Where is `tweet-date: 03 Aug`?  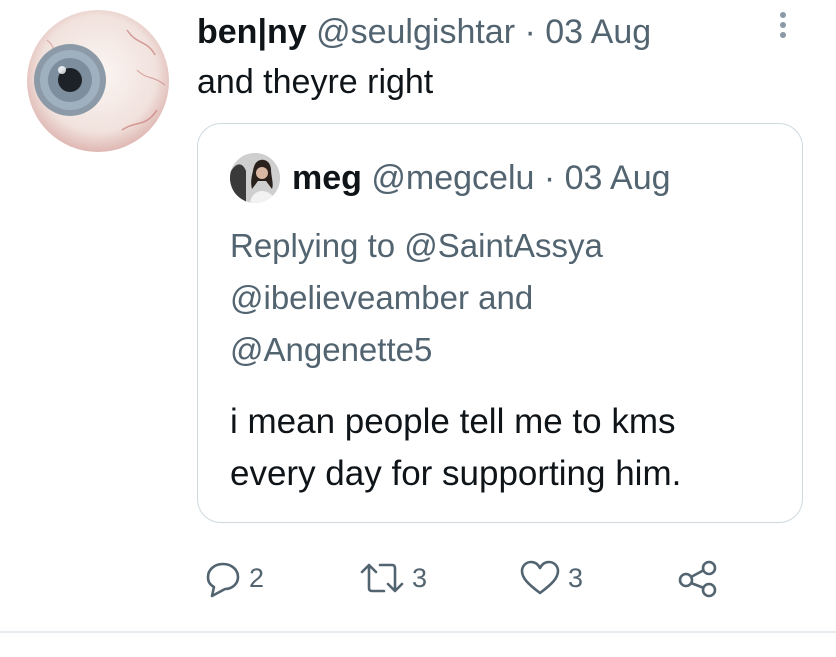
tweet-date: 03 Aug is located at coordinates (598, 32).